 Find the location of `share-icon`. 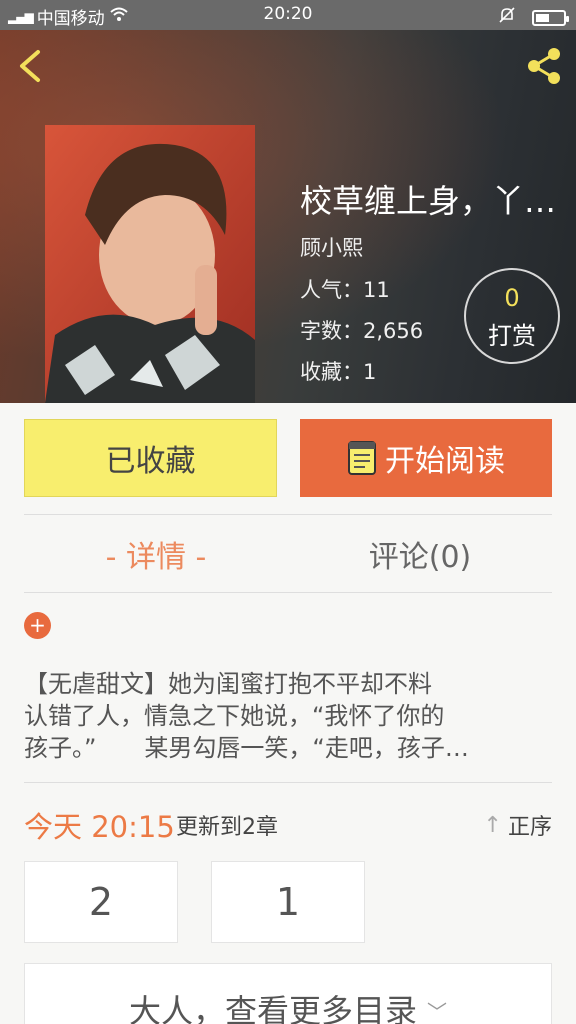

share-icon is located at coordinates (544, 66).